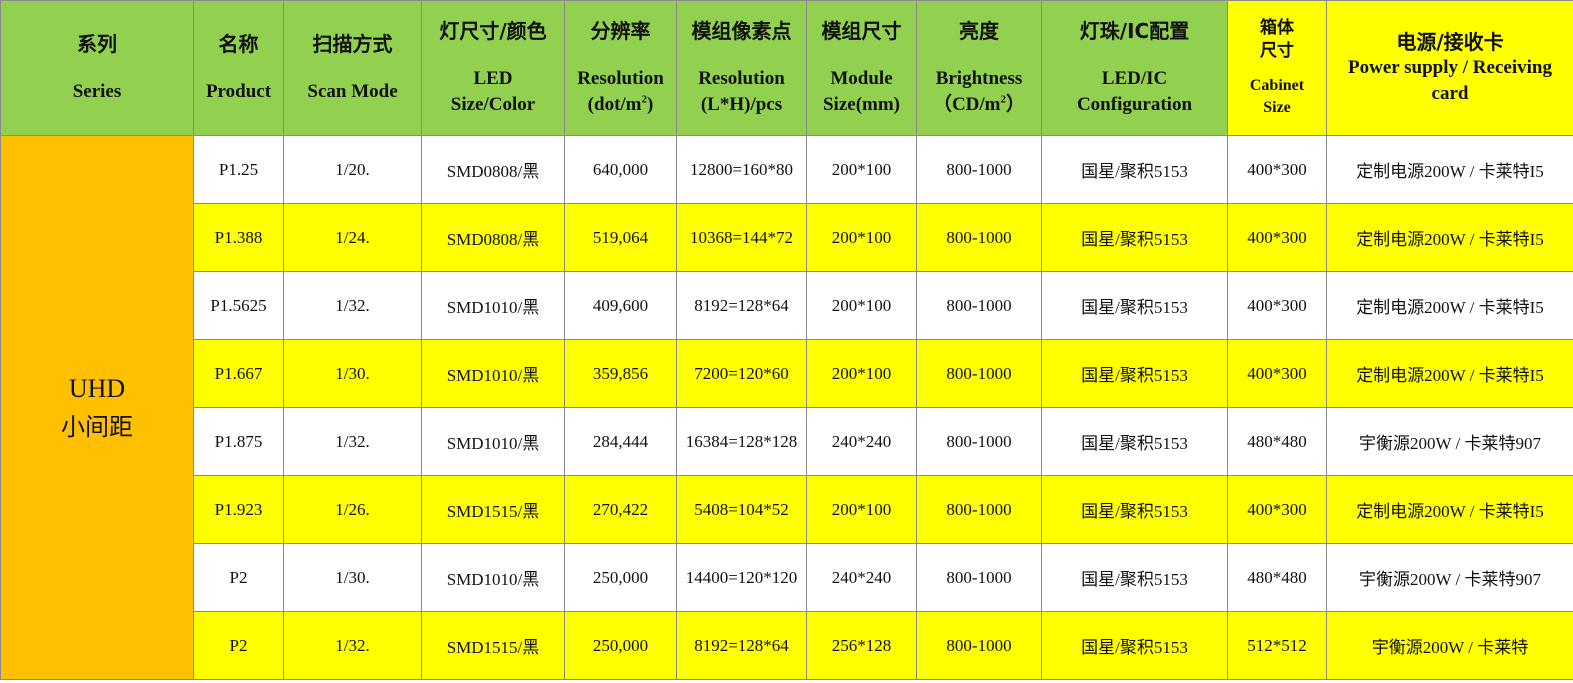 The image size is (1573, 683). Describe the element at coordinates (1134, 68) in the screenshot. I see `header-ic: 灯珠/IC配置 LED/IC Configuration` at that location.